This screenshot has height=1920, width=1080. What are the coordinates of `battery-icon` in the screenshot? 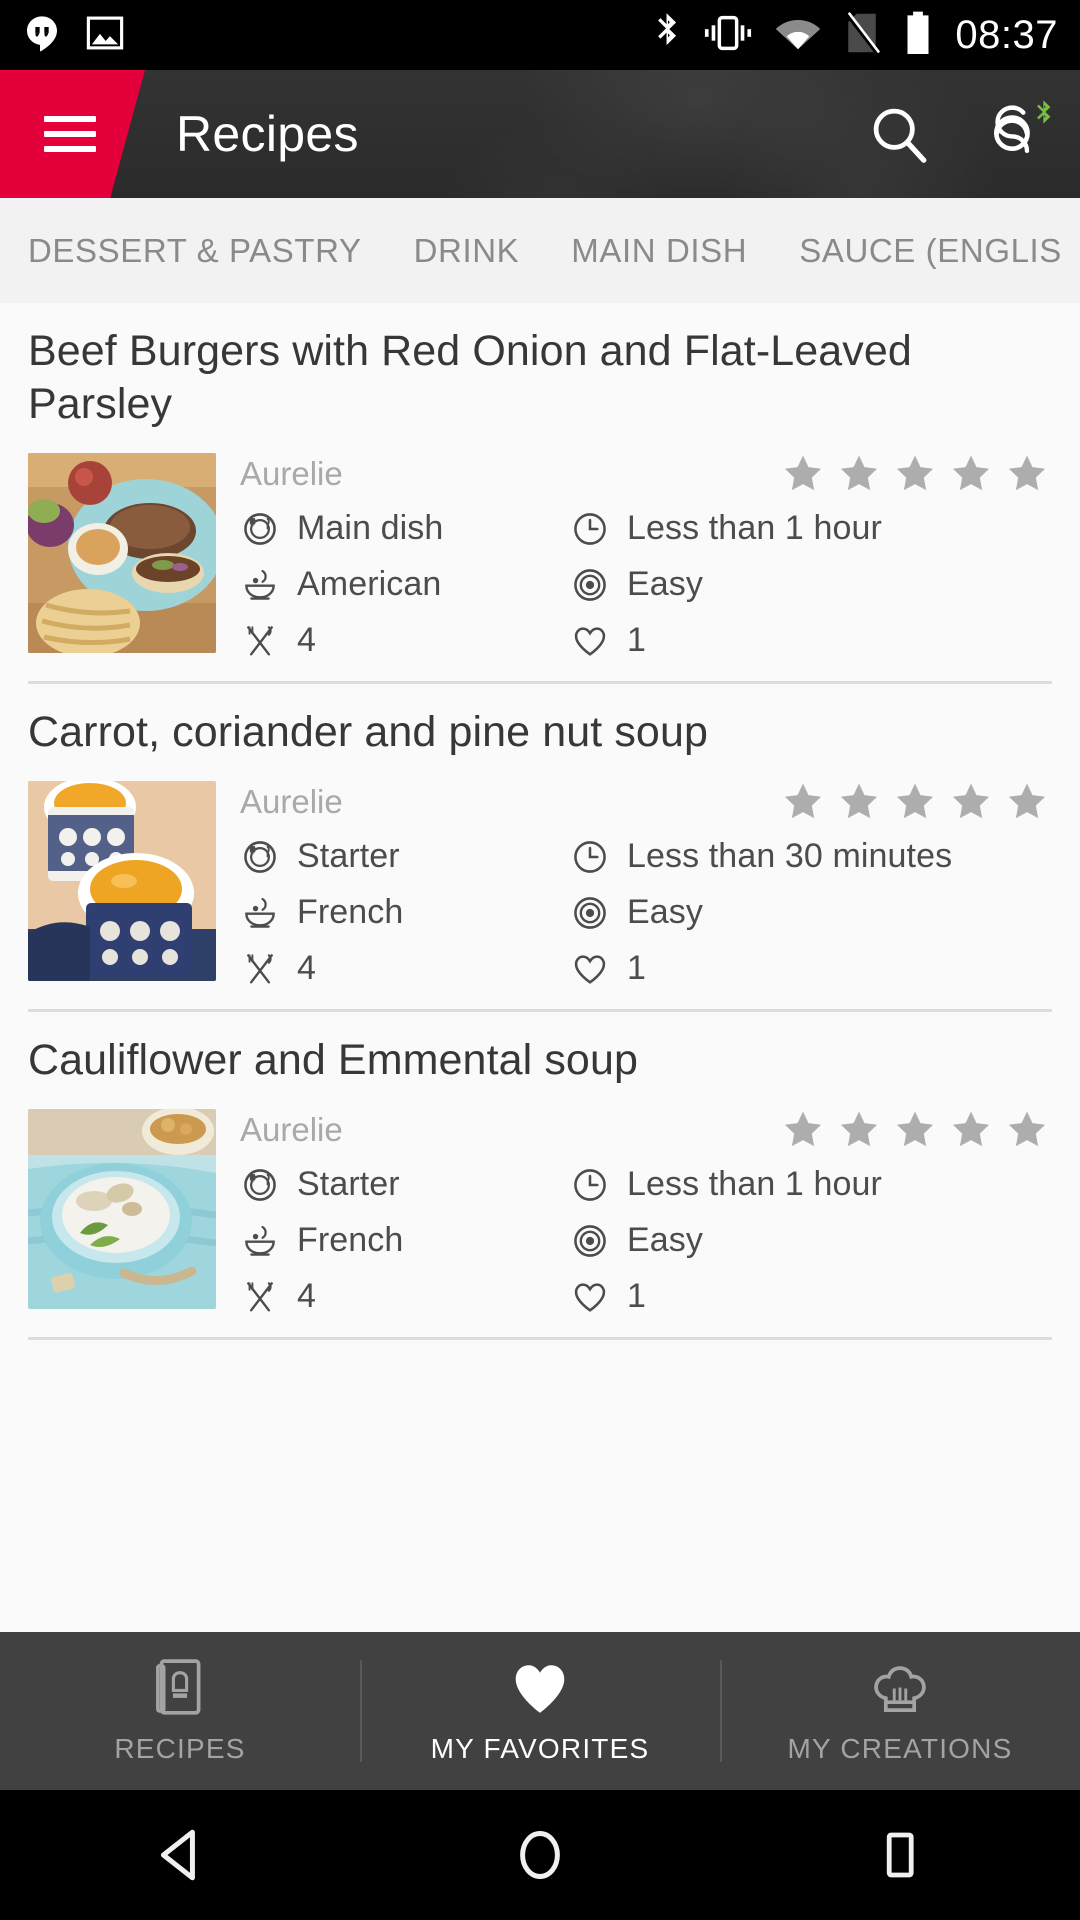 It's located at (918, 35).